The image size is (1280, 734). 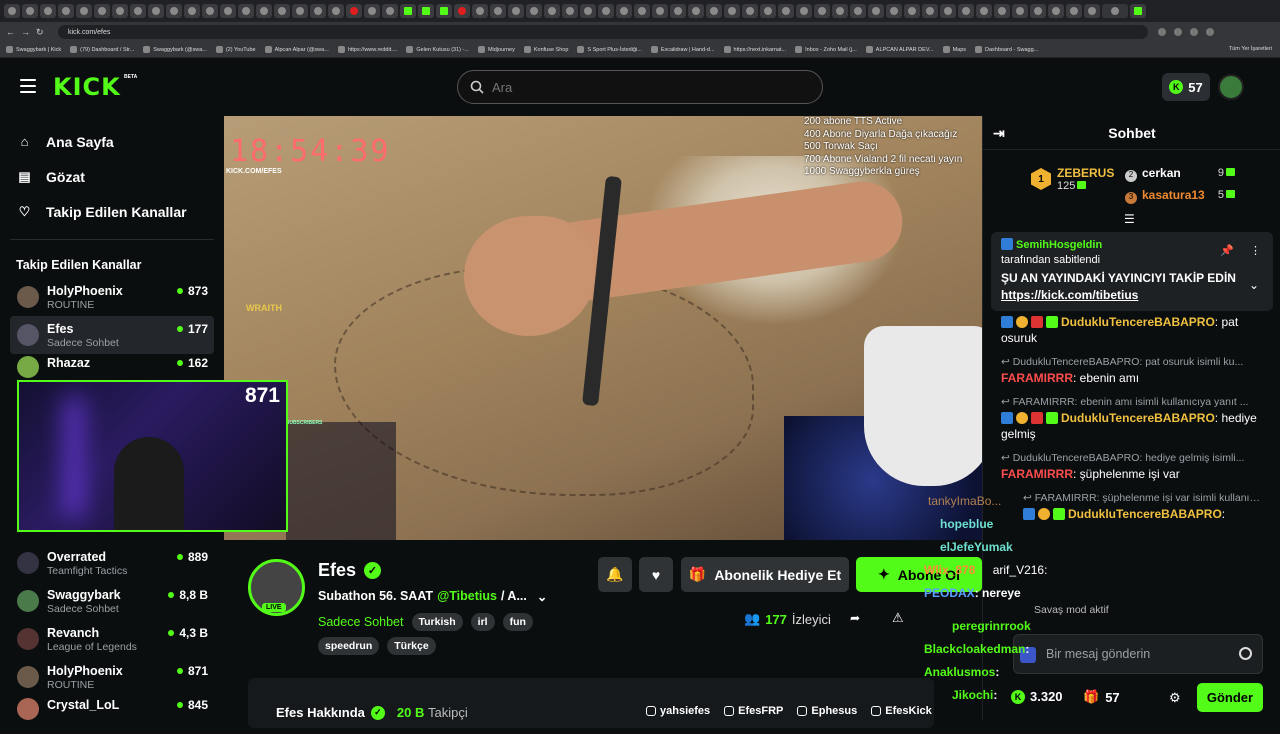 I want to click on all-bookmarks: Tüm Yer İşaretleri, so click(x=1250, y=49).